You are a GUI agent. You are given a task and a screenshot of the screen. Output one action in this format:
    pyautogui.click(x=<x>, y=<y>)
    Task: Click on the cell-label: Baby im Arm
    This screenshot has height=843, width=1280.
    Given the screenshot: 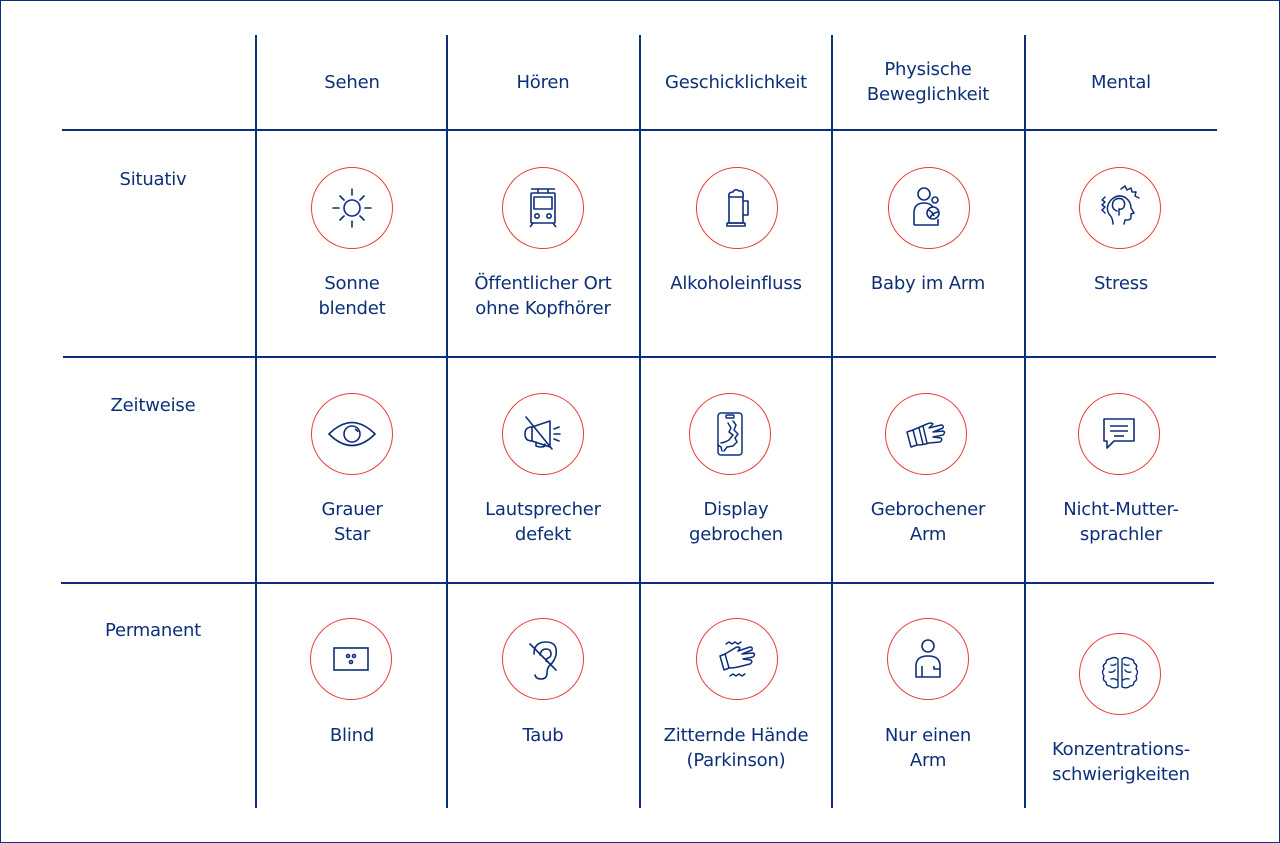 What is the action you would take?
    pyautogui.click(x=928, y=283)
    